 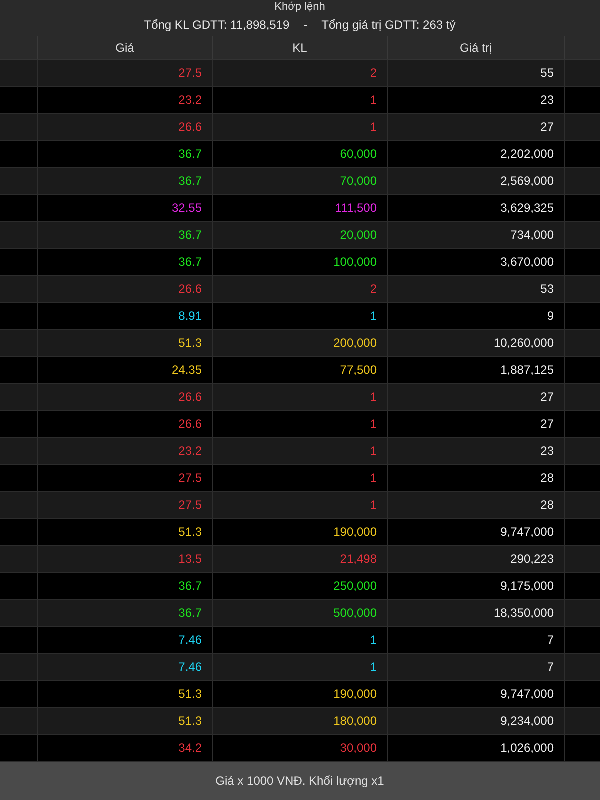 I want to click on volume-cell-text: 180,000, so click(x=355, y=721).